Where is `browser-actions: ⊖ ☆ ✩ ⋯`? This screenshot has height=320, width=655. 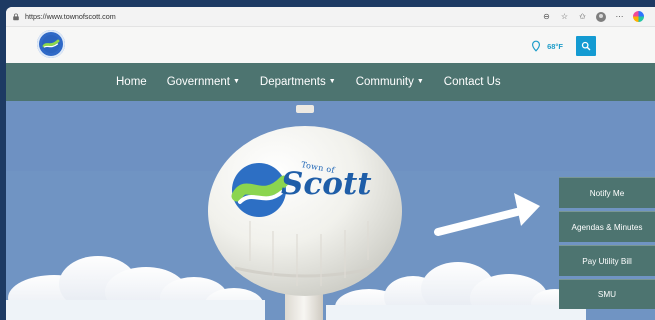
browser-actions: ⊖ ☆ ✩ ⋯ is located at coordinates (595, 16).